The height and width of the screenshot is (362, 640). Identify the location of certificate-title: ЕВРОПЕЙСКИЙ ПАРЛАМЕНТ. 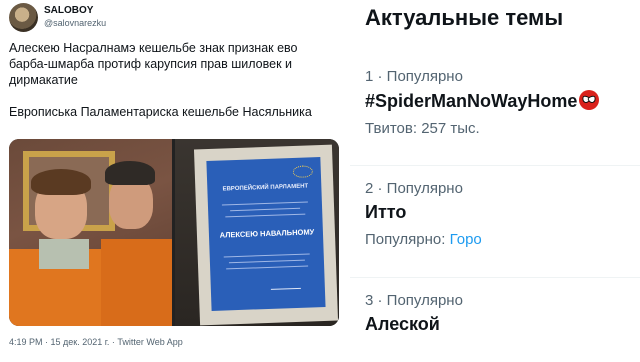
(265, 188).